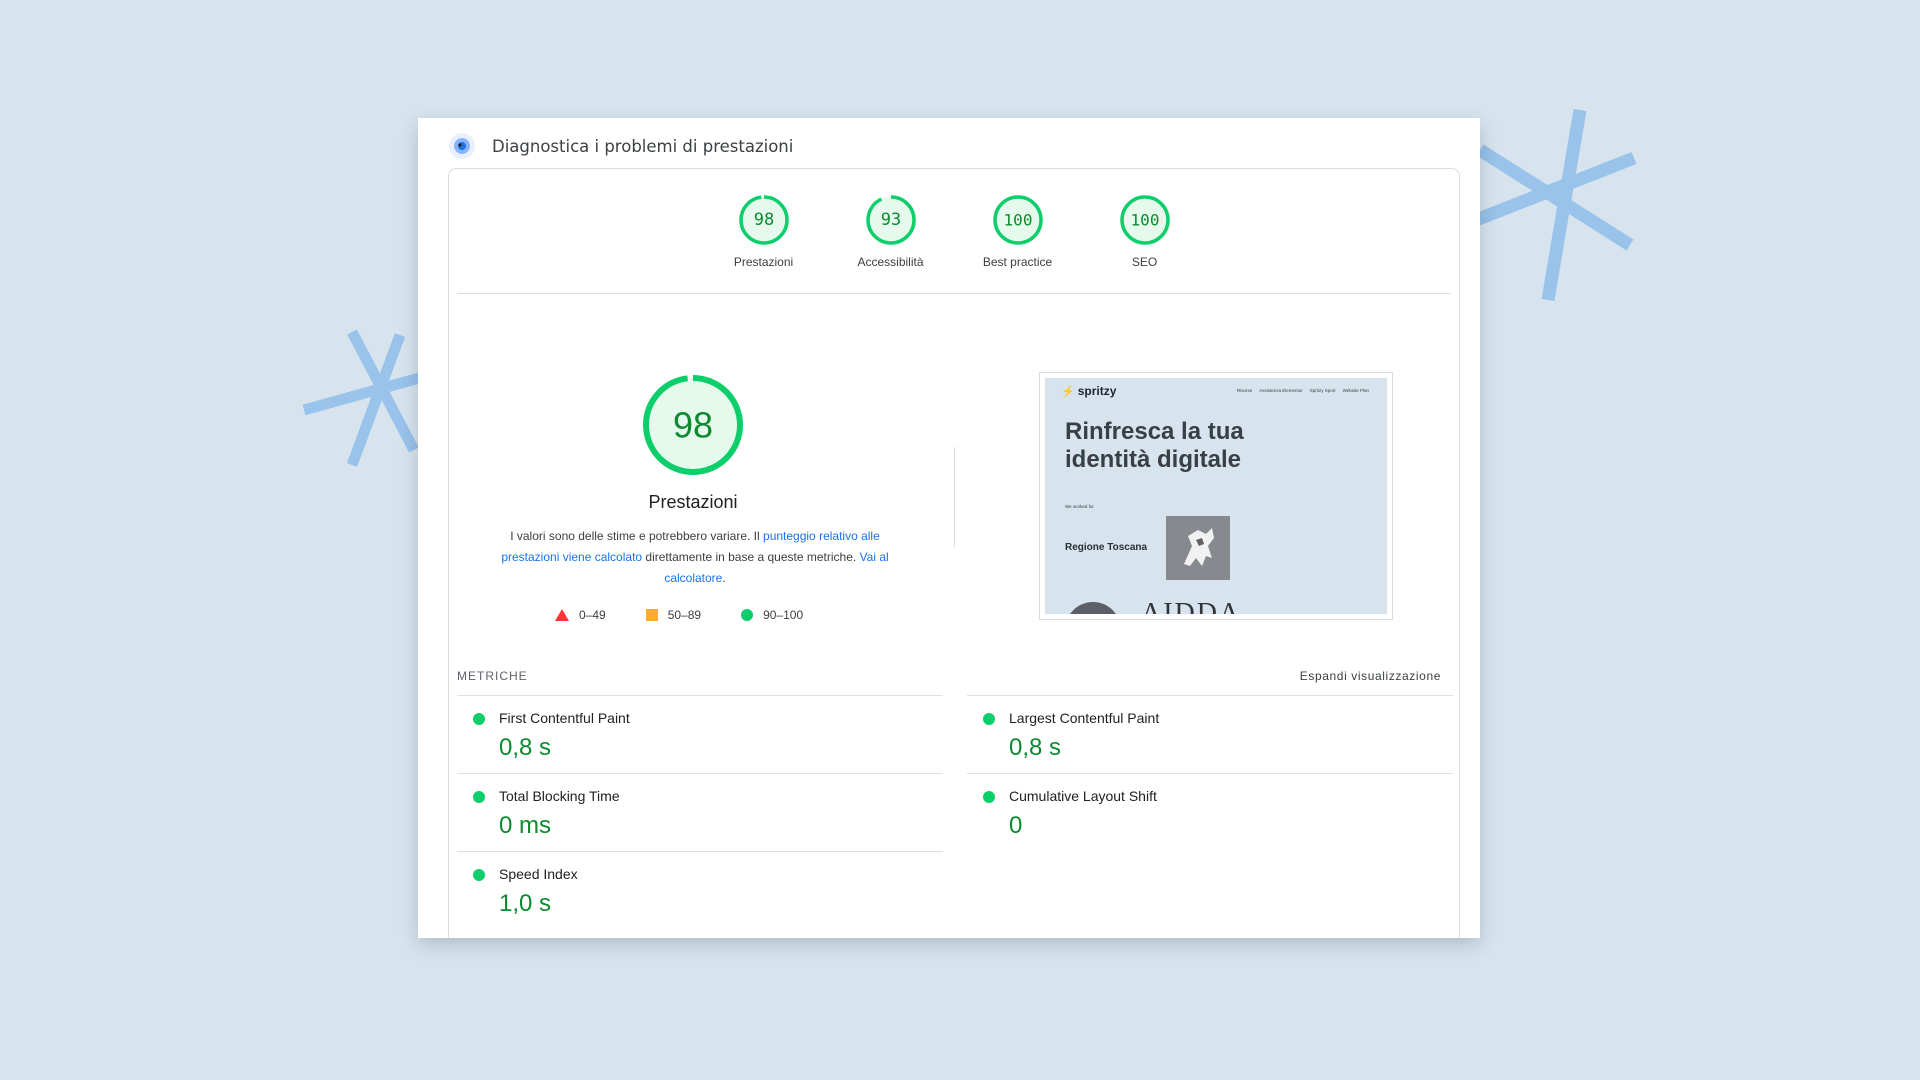 This screenshot has height=1080, width=1920. I want to click on legend-range: 90–100, so click(783, 615).